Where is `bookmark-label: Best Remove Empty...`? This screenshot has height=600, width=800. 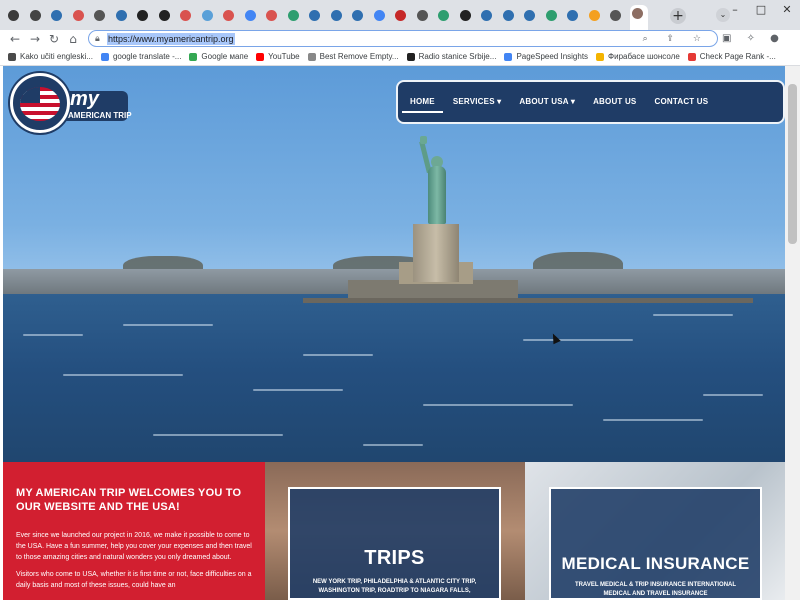 bookmark-label: Best Remove Empty... is located at coordinates (359, 56).